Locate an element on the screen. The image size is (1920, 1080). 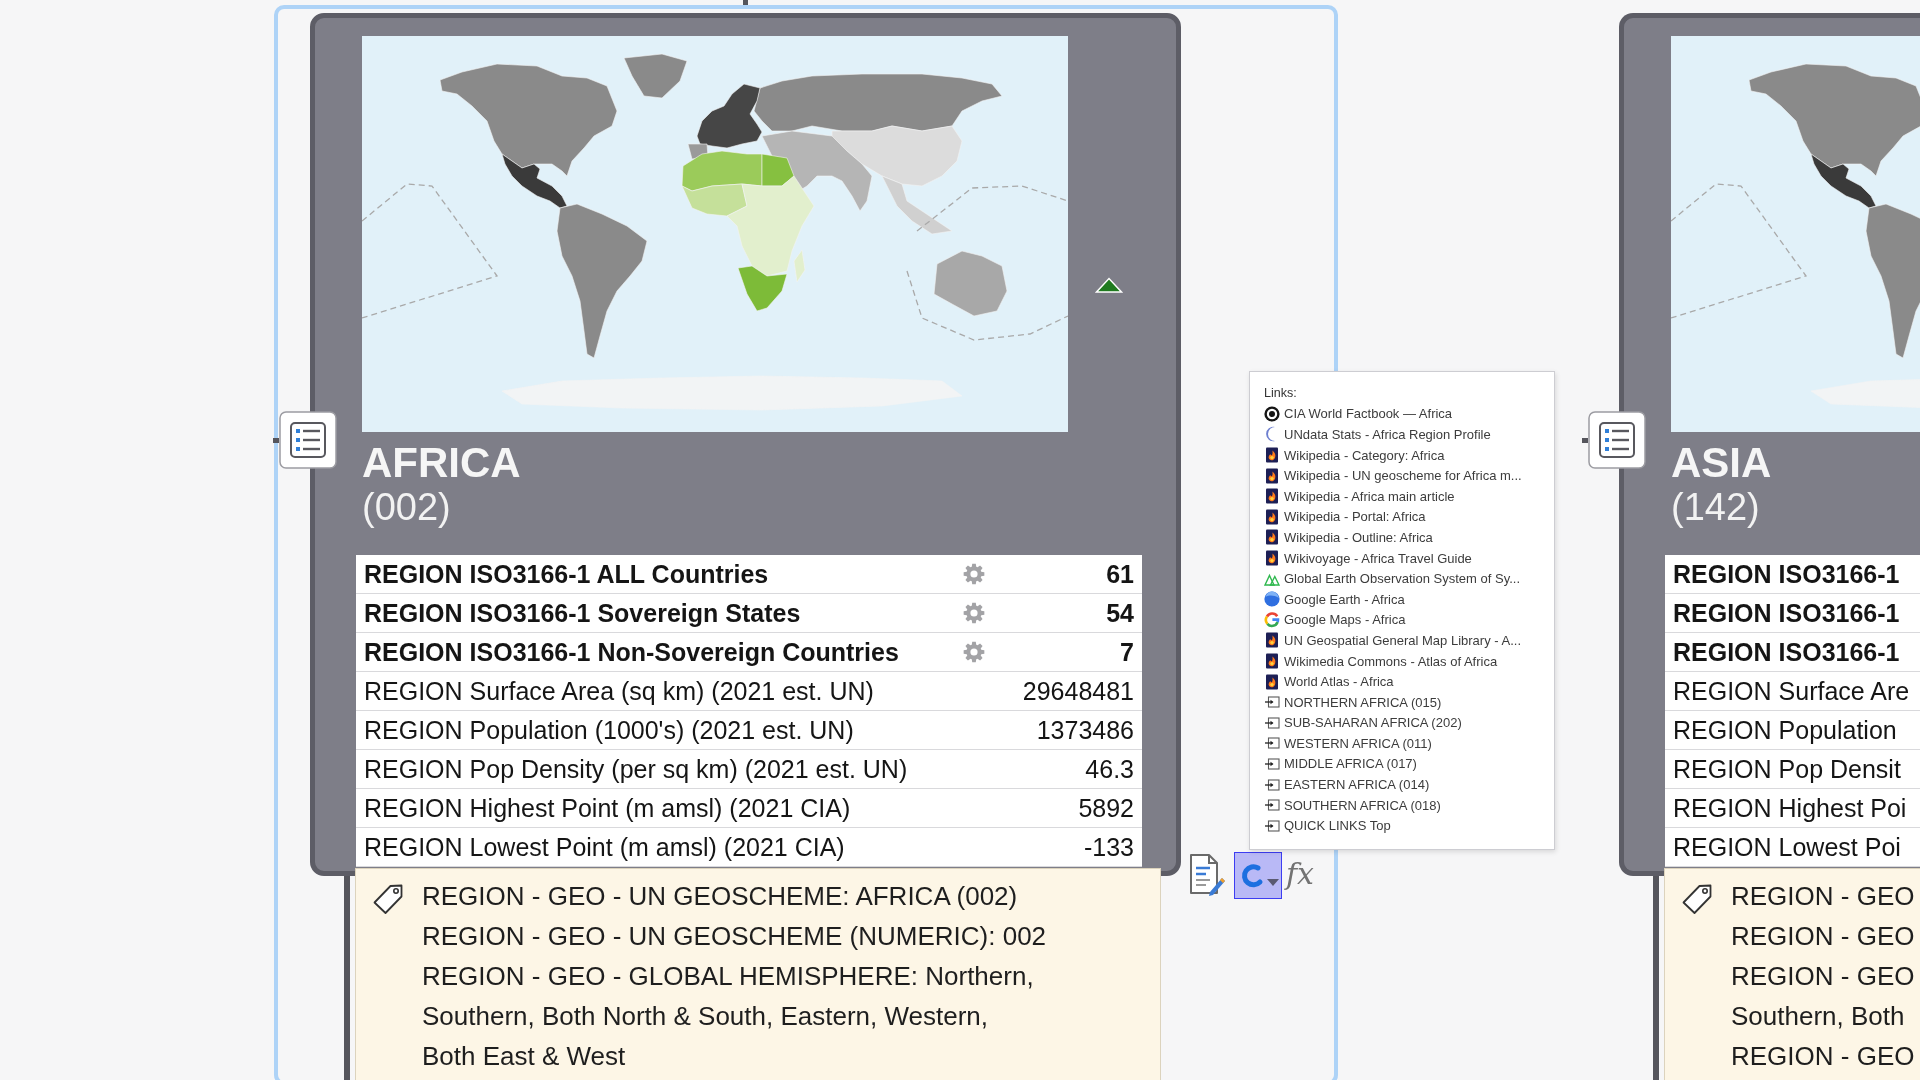
link-item: Google Maps - Africa is located at coordinates (1335, 620).